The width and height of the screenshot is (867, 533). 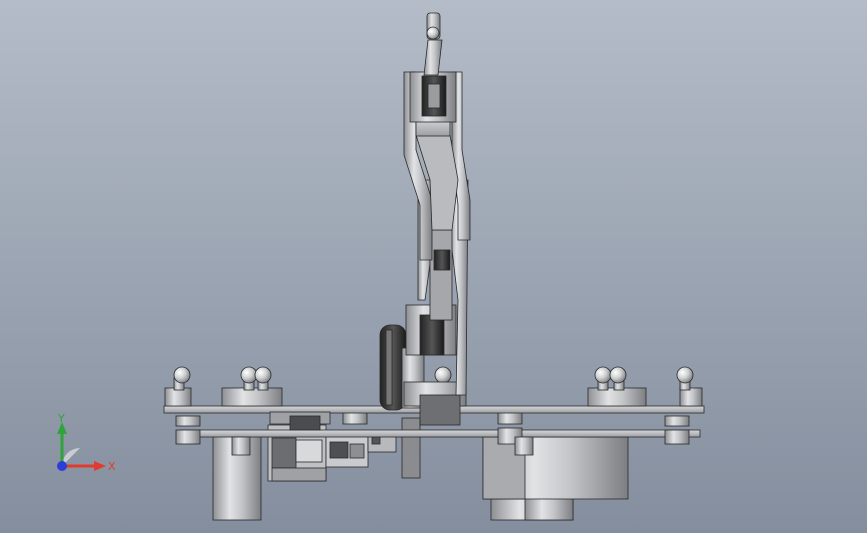 What do you see at coordinates (100, 466) in the screenshot?
I see `x-axis-arrowhead-icon` at bounding box center [100, 466].